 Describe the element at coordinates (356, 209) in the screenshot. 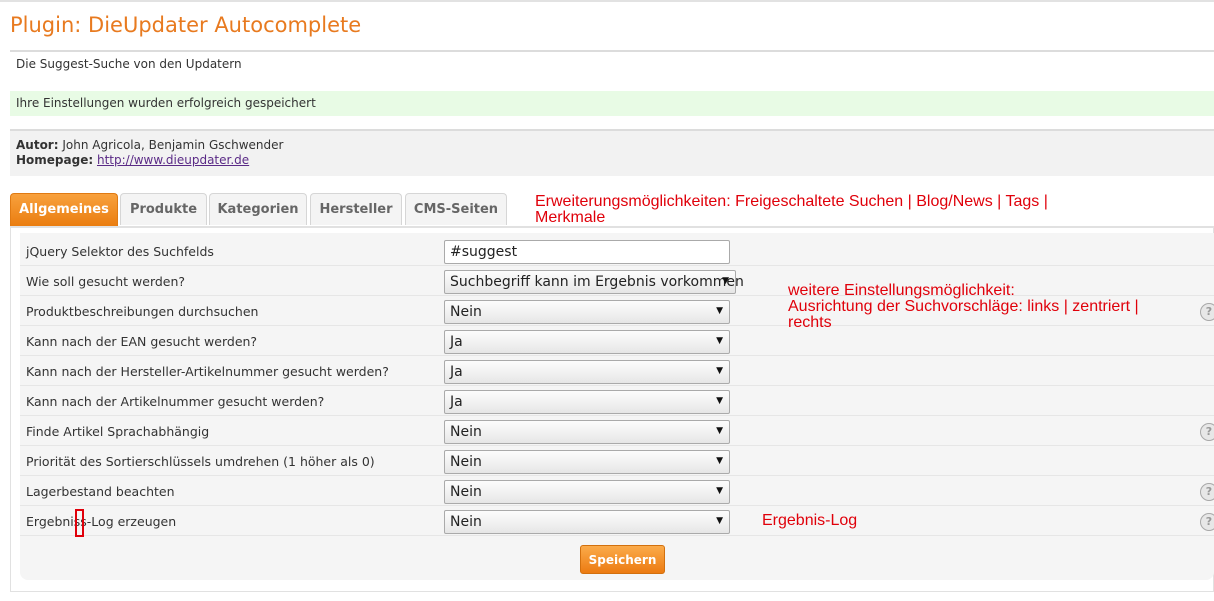

I see `tab-hersteller: Hersteller` at that location.